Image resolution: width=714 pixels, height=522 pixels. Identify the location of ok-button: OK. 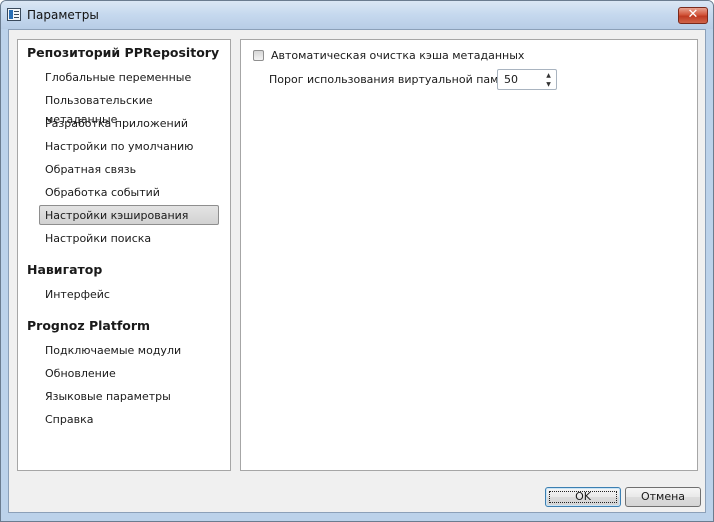
(583, 497).